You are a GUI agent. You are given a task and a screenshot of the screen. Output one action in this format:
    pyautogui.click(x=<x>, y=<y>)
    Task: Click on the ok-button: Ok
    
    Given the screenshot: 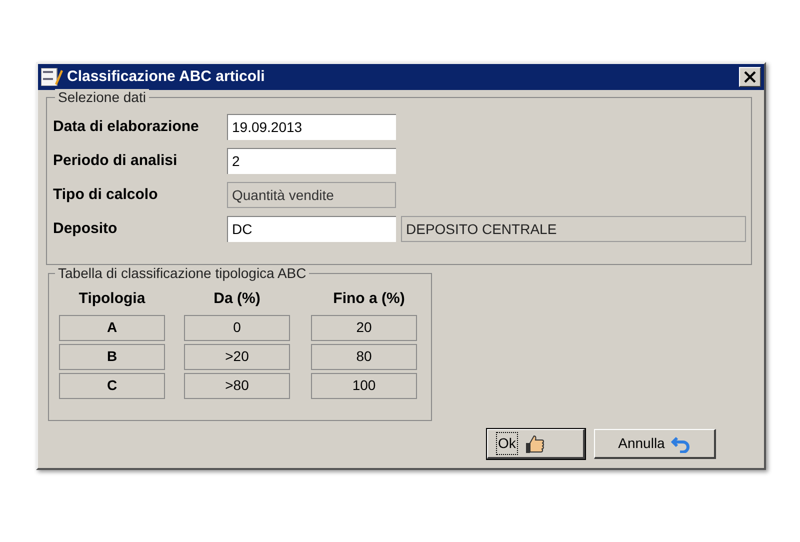 What is the action you would take?
    pyautogui.click(x=536, y=444)
    